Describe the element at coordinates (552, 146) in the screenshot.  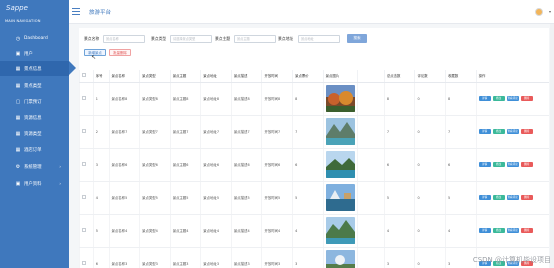
I see `scrollbar` at that location.